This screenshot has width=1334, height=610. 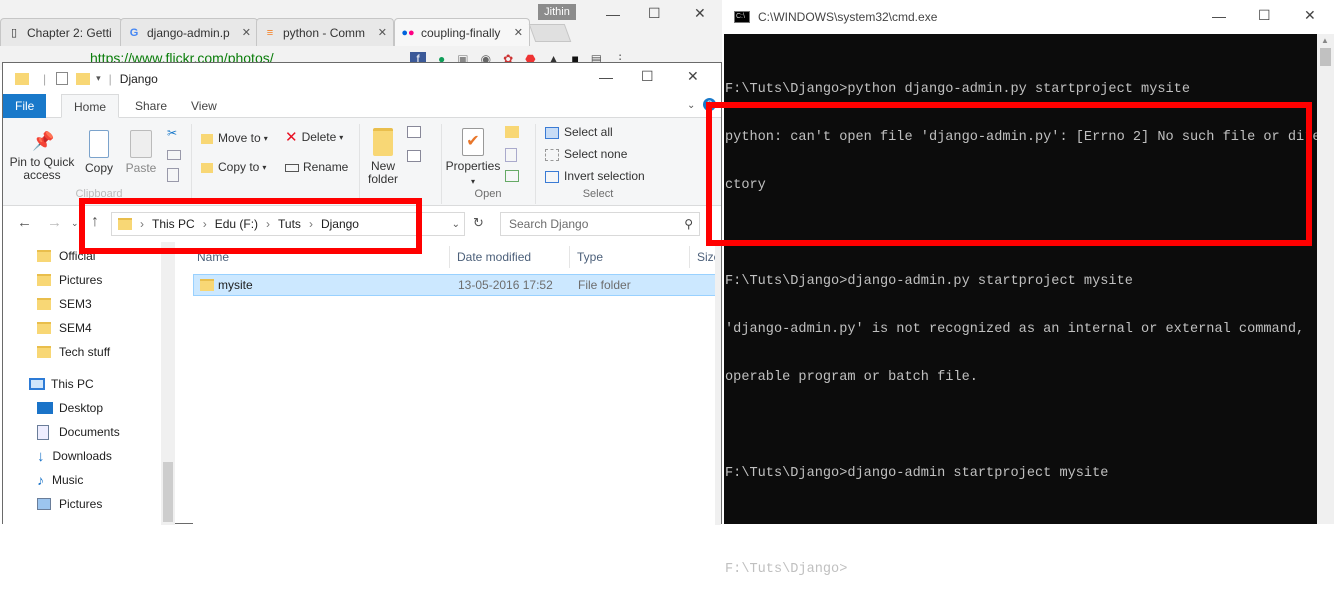 I want to click on history-icon, so click(x=512, y=176).